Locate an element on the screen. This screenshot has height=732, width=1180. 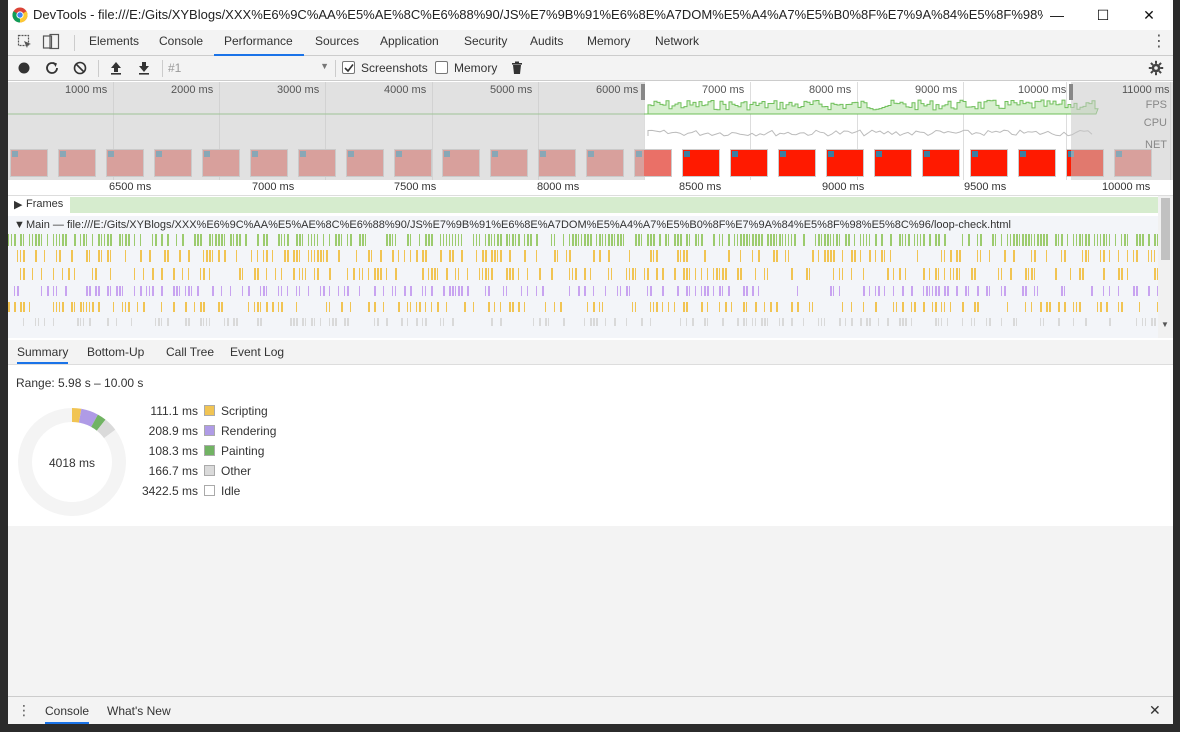
drawer-close-icon: ✕ is located at coordinates (1155, 710).